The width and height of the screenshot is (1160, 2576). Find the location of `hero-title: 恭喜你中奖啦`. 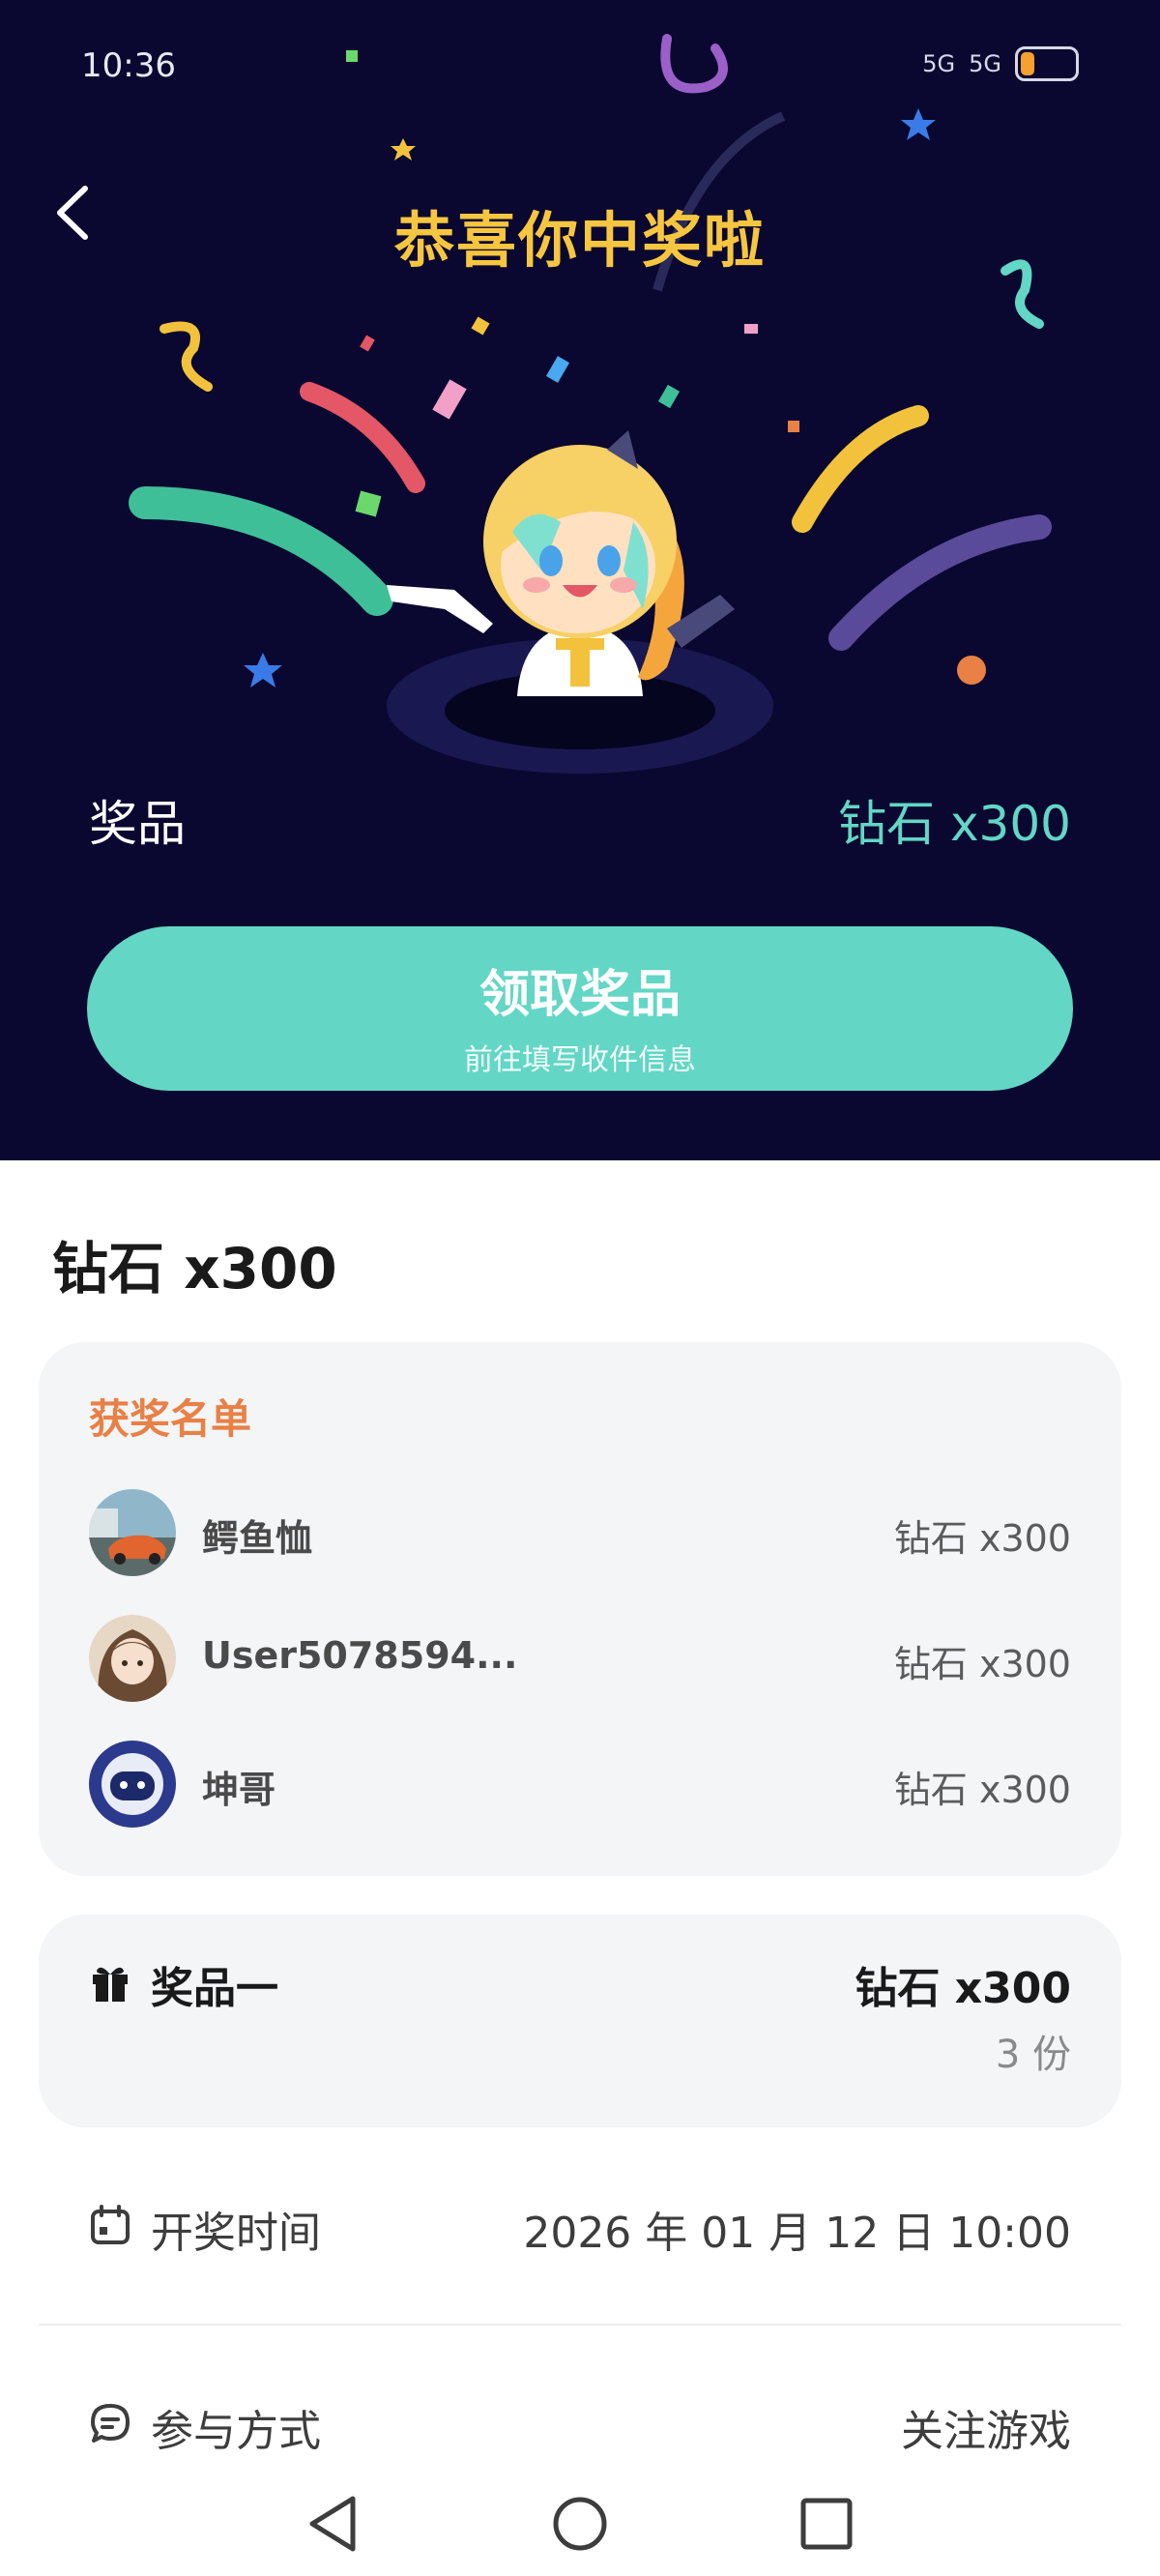

hero-title: 恭喜你中奖啦 is located at coordinates (579, 240).